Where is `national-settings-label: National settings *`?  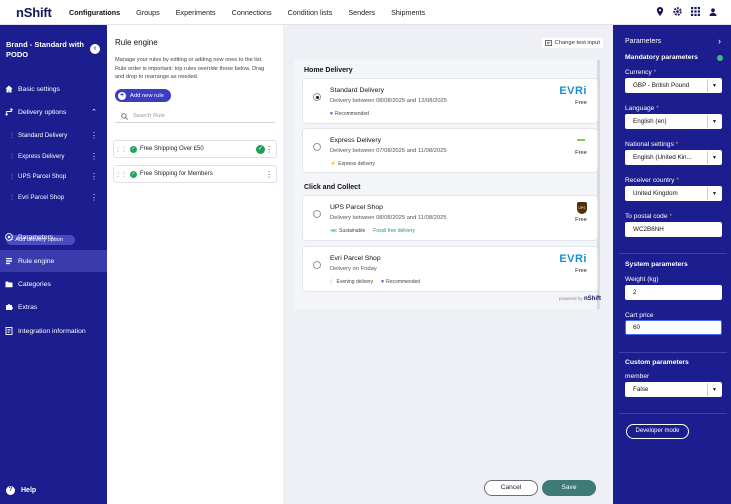 national-settings-label: National settings * is located at coordinates (652, 144).